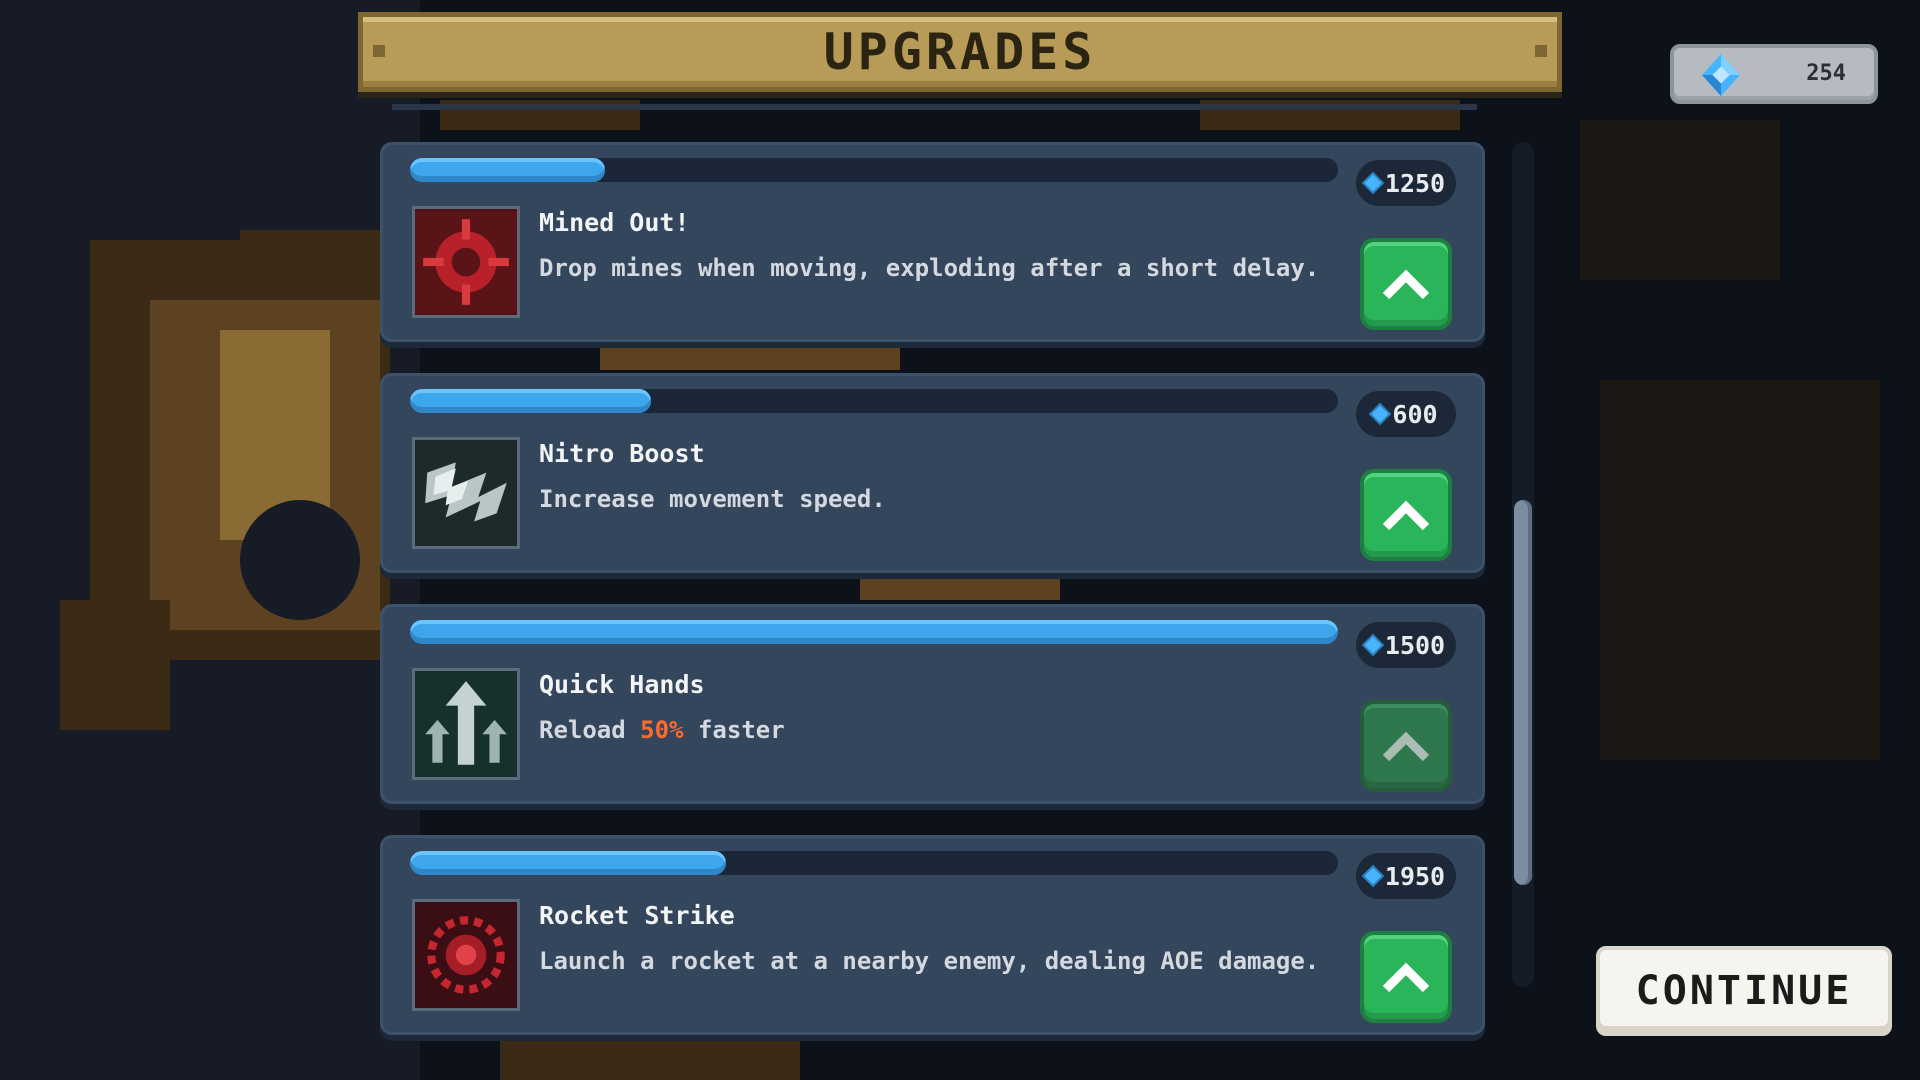  Describe the element at coordinates (466, 724) in the screenshot. I see `arrows-up-icon` at that location.